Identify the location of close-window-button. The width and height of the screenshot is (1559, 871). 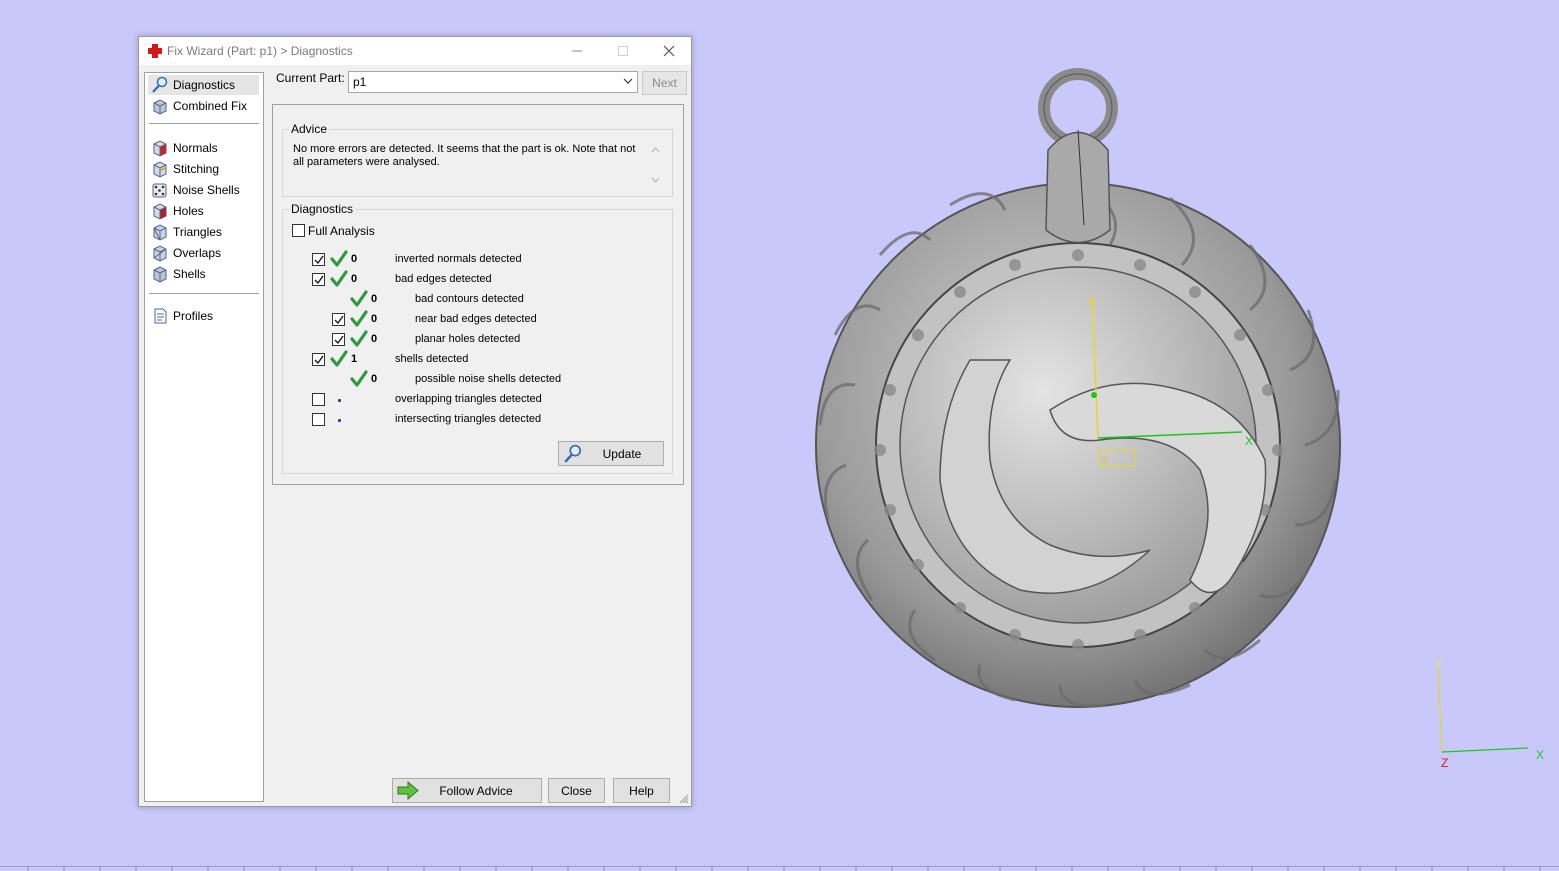
(669, 51).